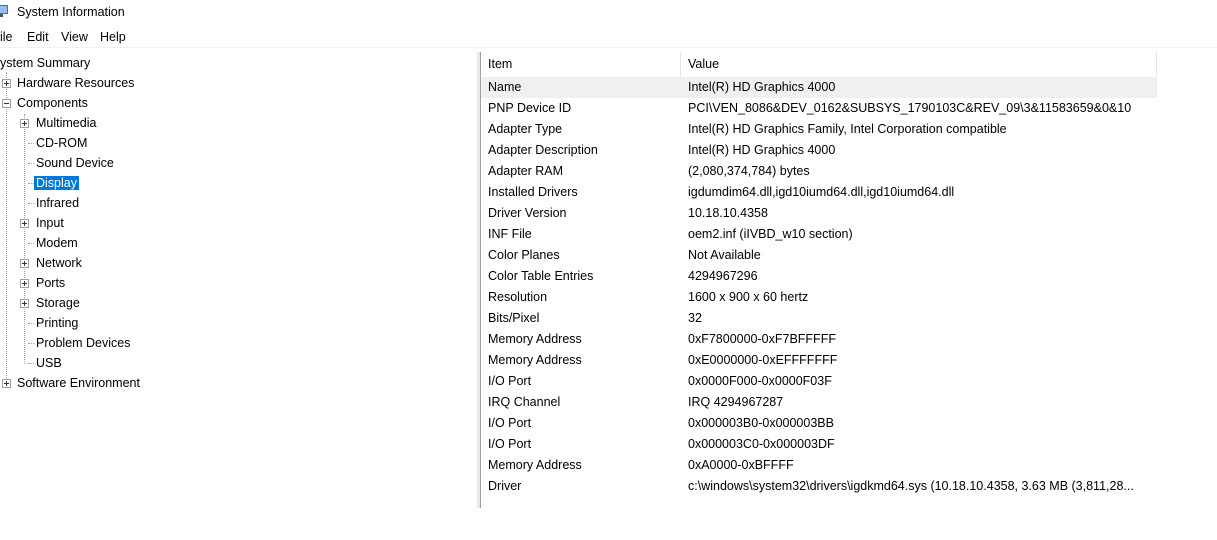 The image size is (1217, 540). Describe the element at coordinates (608, 36) in the screenshot. I see `menu-bar: ile Edit View Help` at that location.